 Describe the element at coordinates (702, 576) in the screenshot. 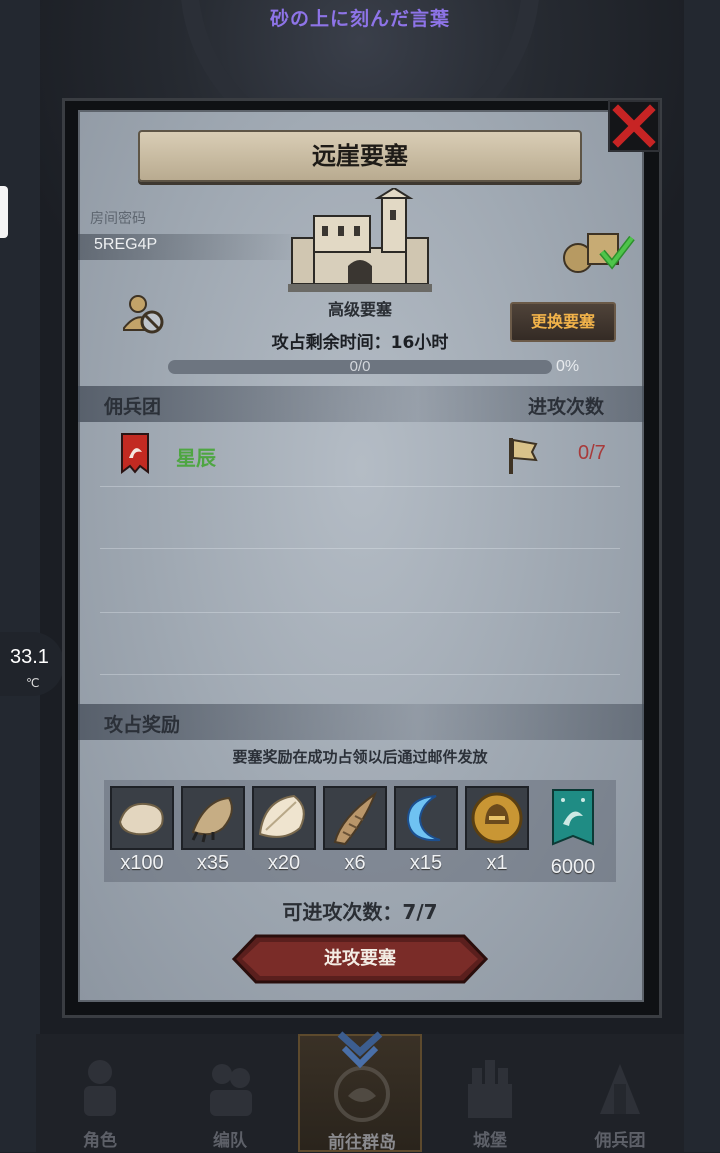

I see `right-edge` at that location.